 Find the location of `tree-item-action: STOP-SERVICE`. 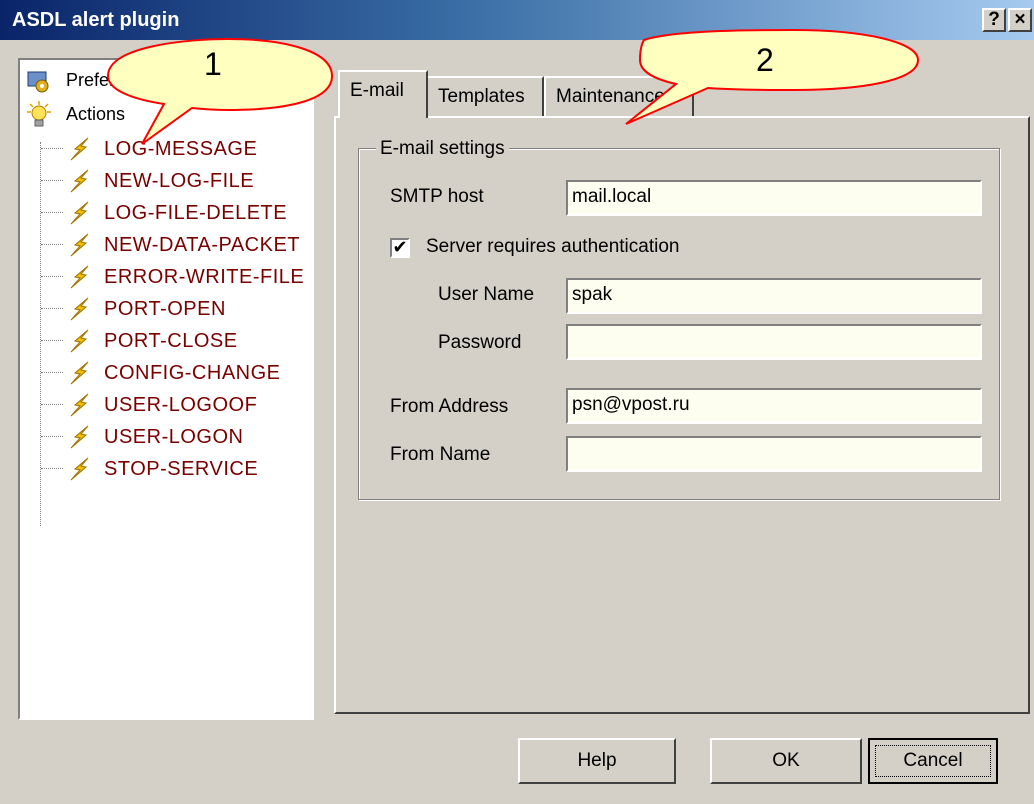

tree-item-action: STOP-SERVICE is located at coordinates (165, 469).